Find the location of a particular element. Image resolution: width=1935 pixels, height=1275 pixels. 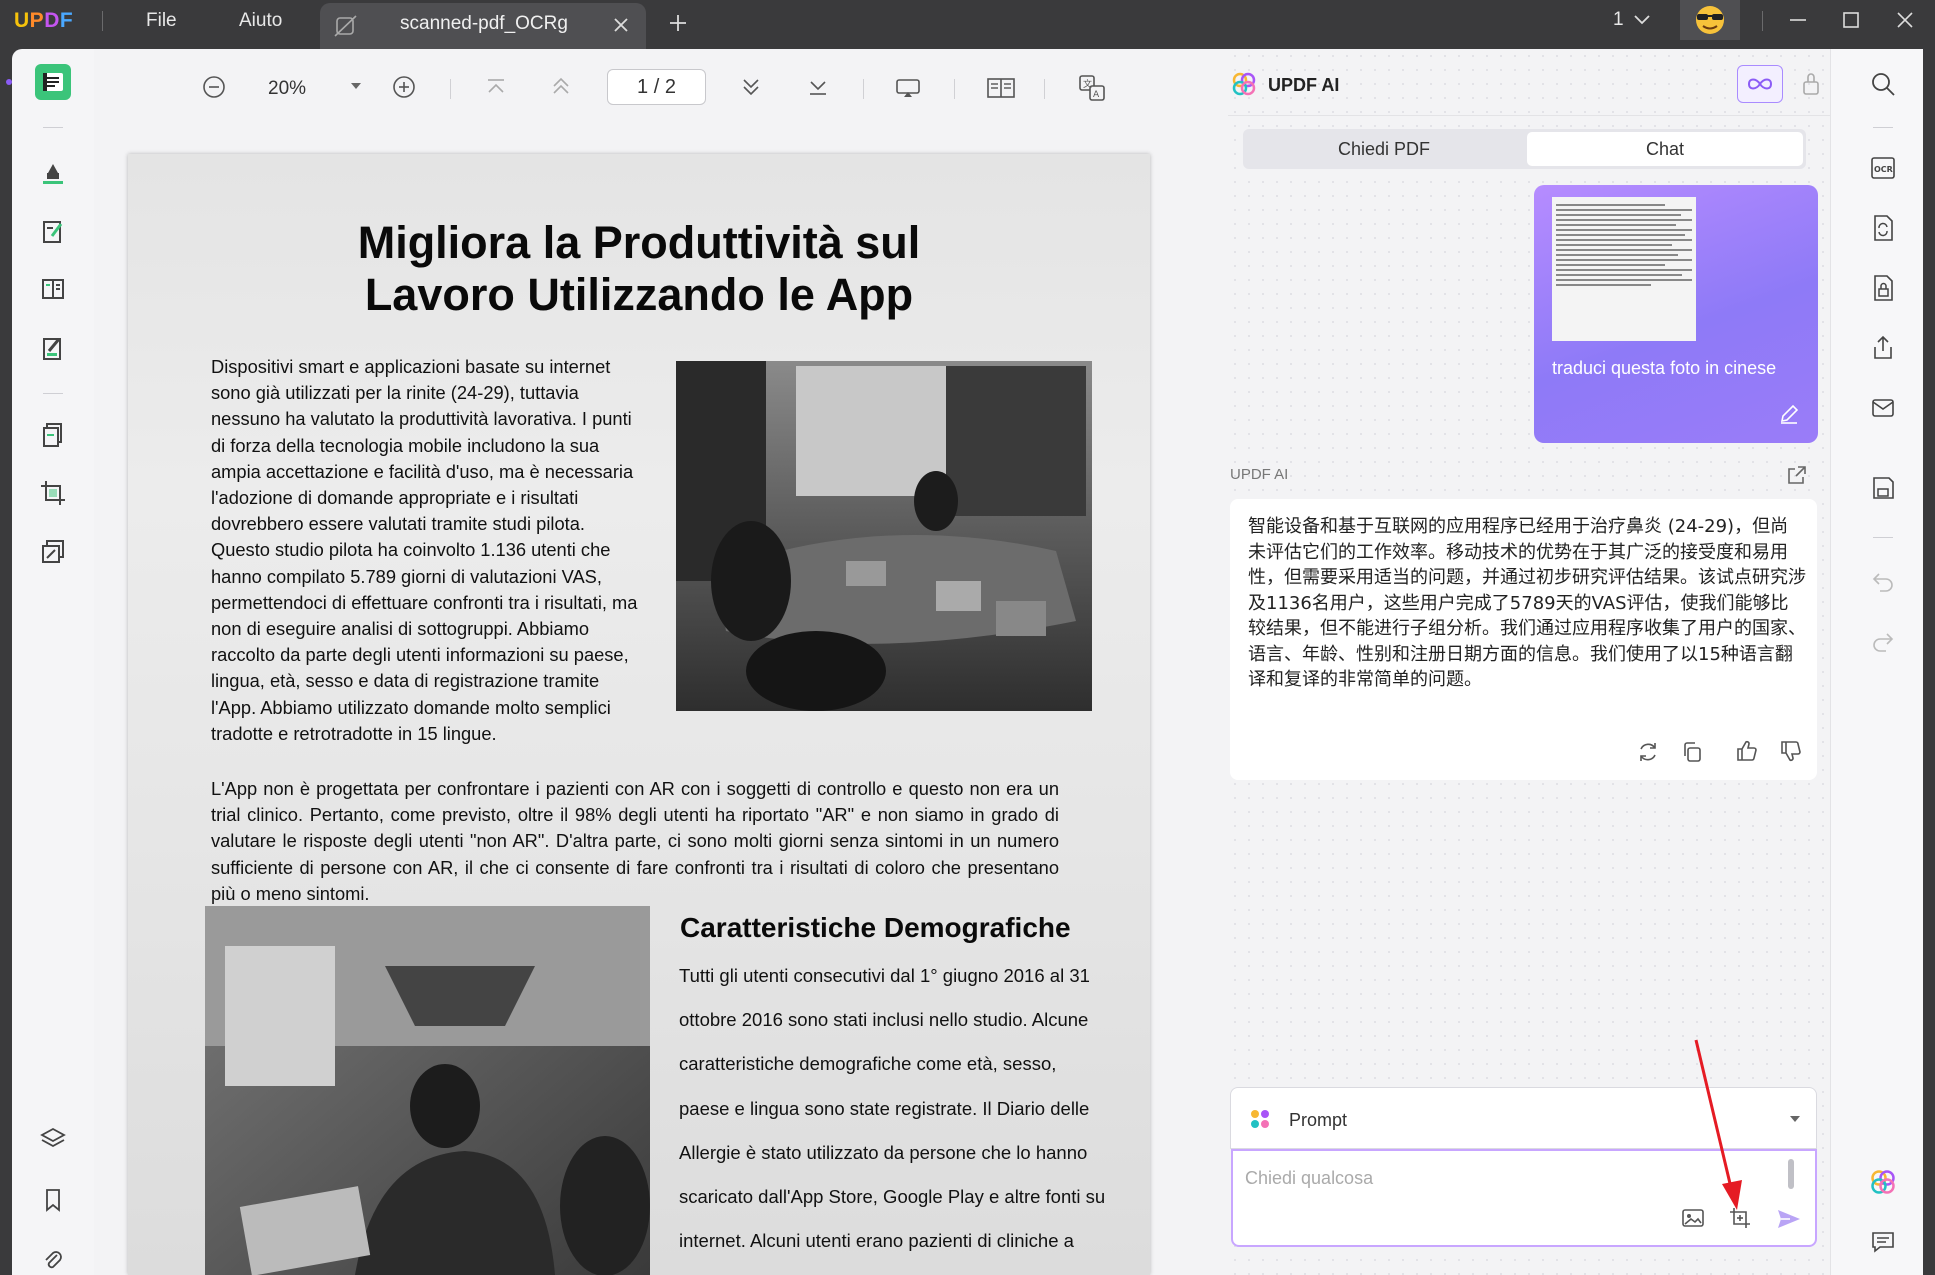

app-logo: UPDF is located at coordinates (44, 20).